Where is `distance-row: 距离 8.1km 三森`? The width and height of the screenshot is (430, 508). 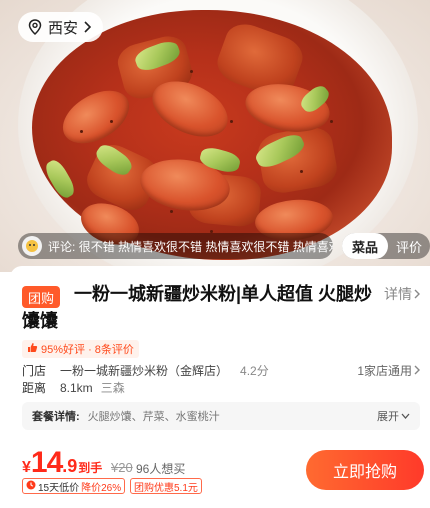
distance-row: 距离 8.1km 三森 is located at coordinates (73, 387).